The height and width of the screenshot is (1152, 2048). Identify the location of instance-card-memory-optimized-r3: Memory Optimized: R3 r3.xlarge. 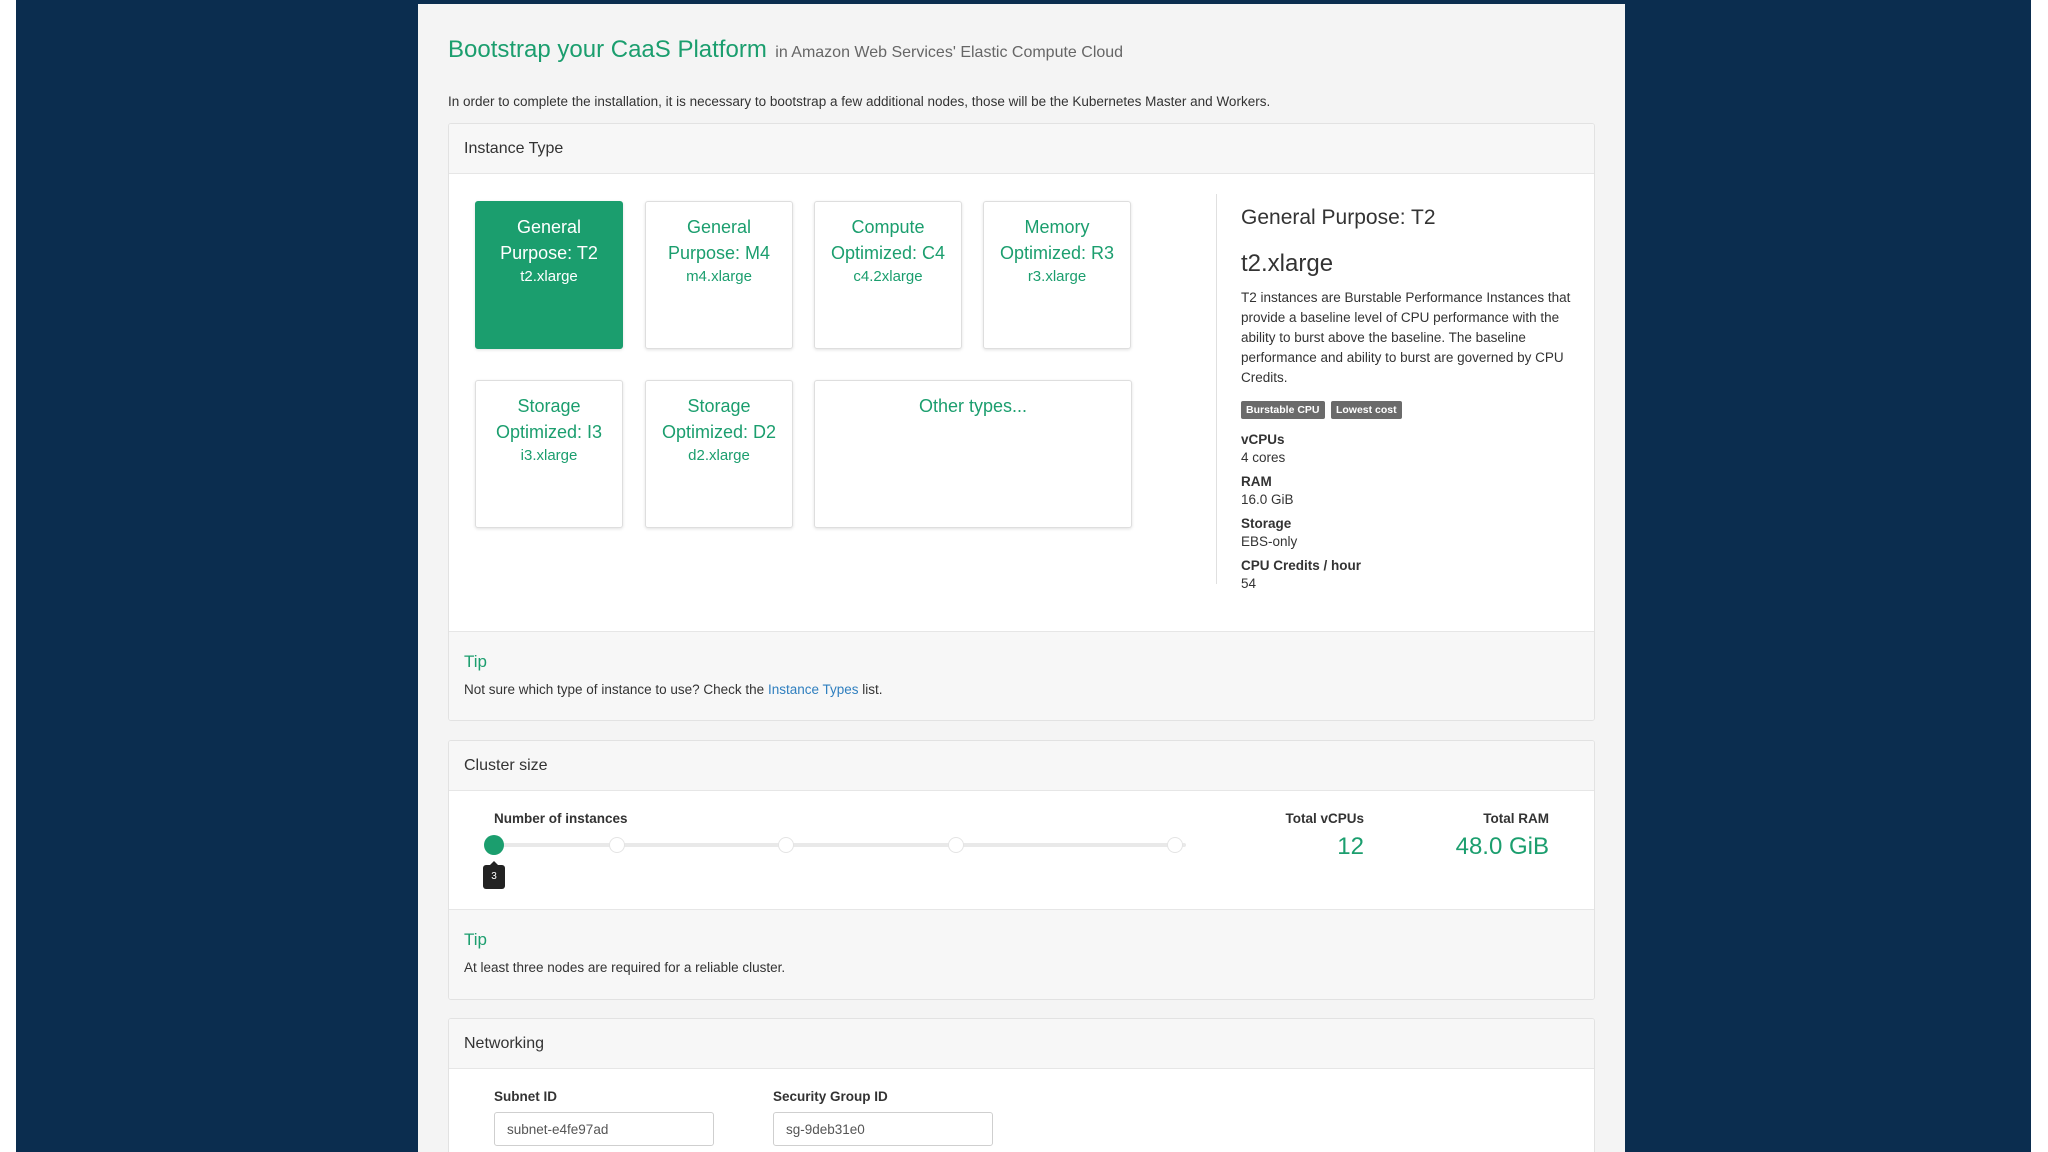
(1057, 275).